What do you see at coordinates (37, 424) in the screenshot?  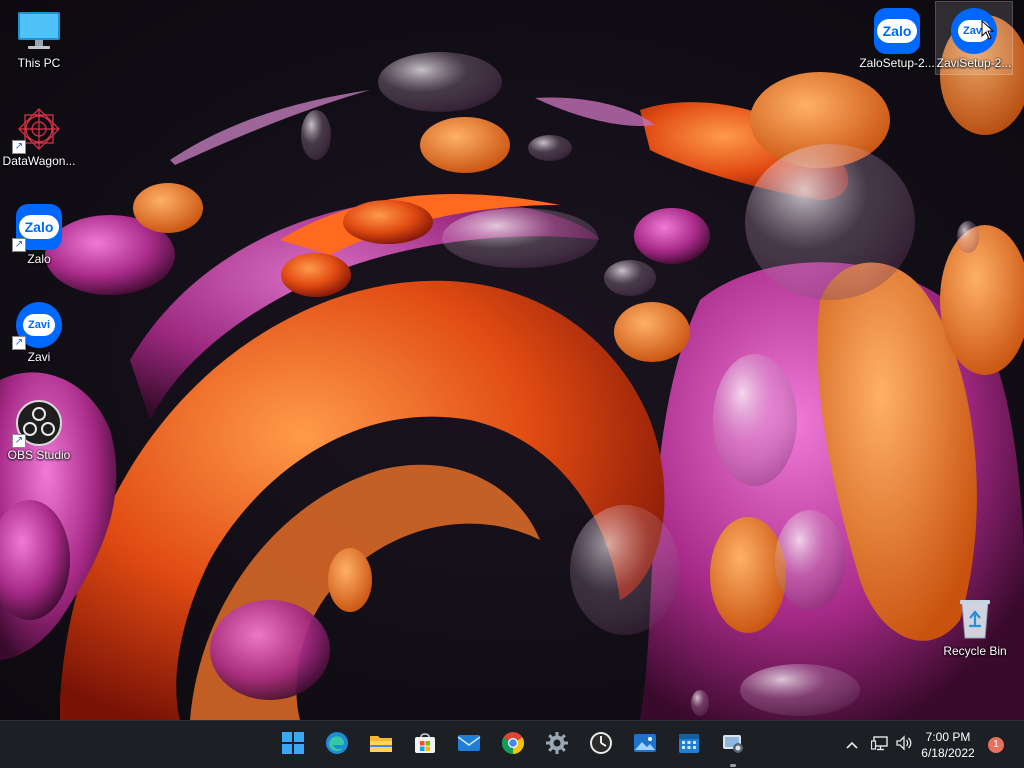 I see `obs-icon: ↗` at bounding box center [37, 424].